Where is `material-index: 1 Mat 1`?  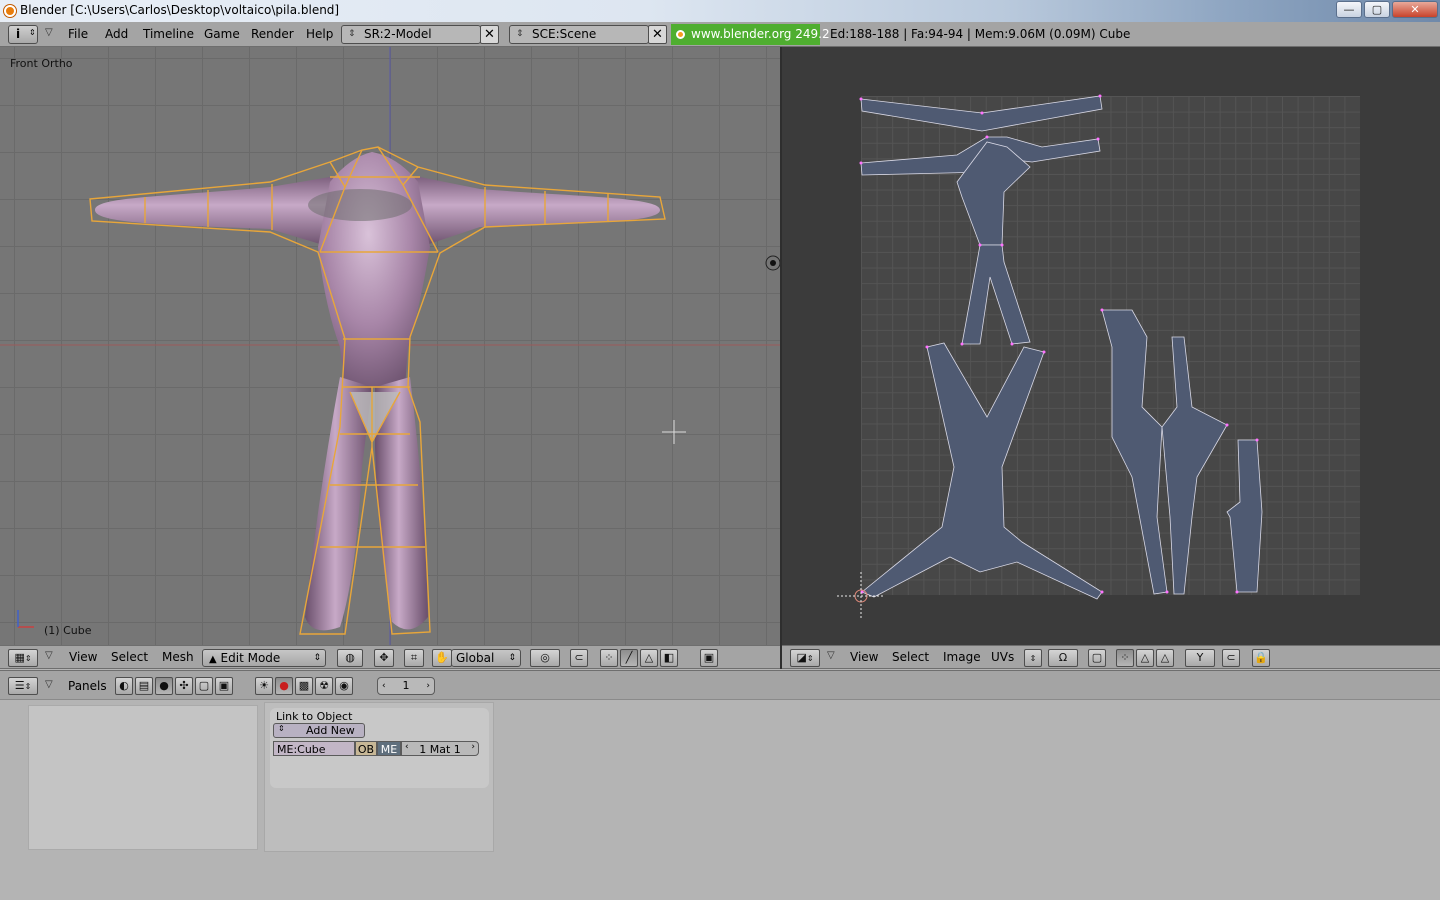 material-index: 1 Mat 1 is located at coordinates (440, 749).